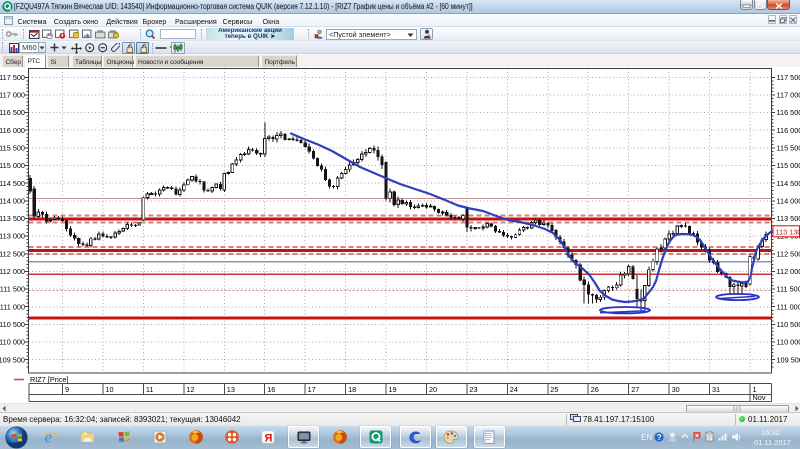  What do you see at coordinates (635, 389) in the screenshot?
I see `svg-text: 27` at bounding box center [635, 389].